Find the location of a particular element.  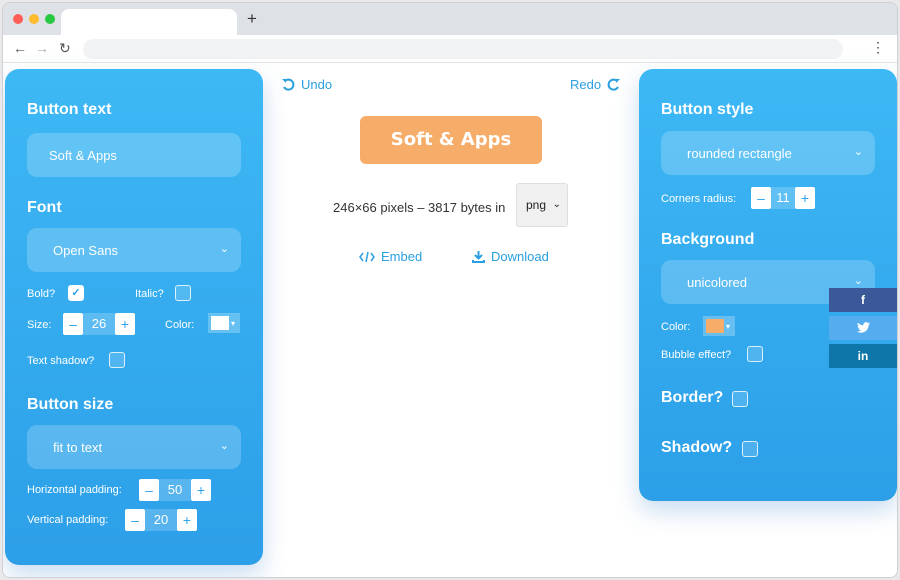

text-color-label: Color: is located at coordinates (180, 325).